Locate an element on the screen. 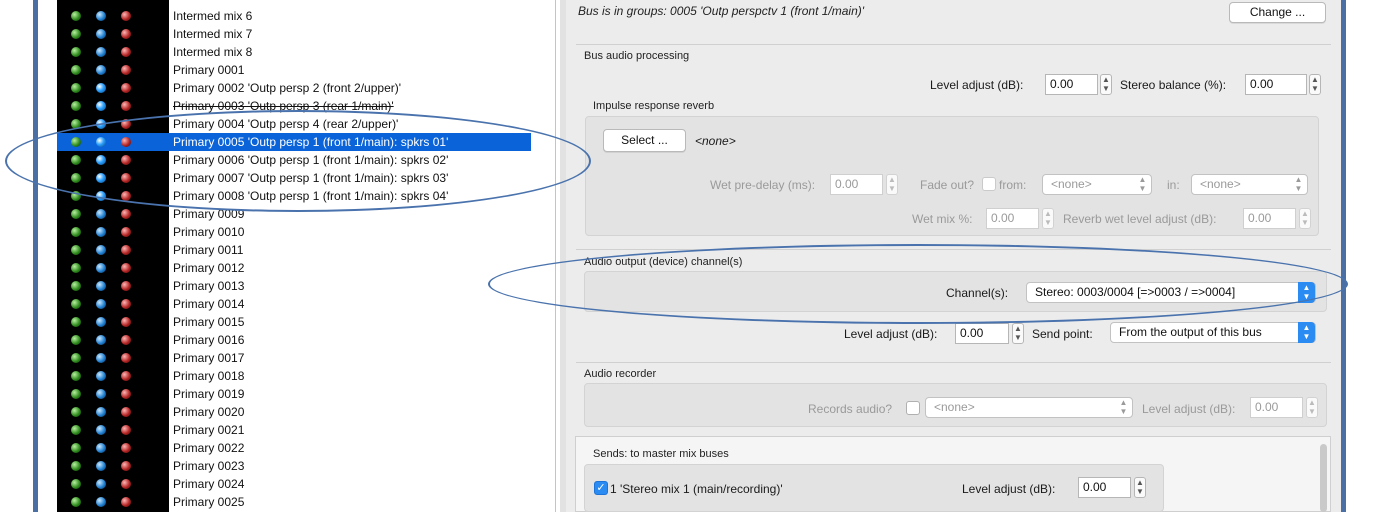 The width and height of the screenshot is (1386, 512). send-1-level-stepper: ▲ ▼ is located at coordinates (1140, 487).